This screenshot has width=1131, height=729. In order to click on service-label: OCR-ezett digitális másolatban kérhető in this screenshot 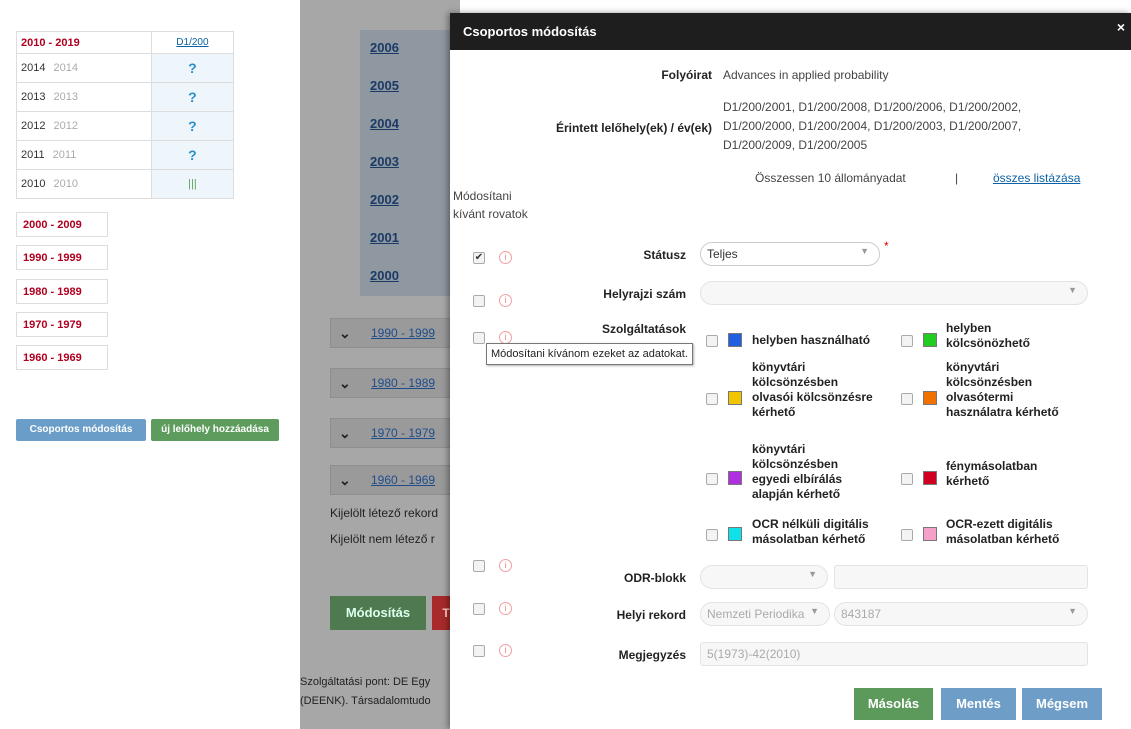, I will do `click(1003, 531)`.